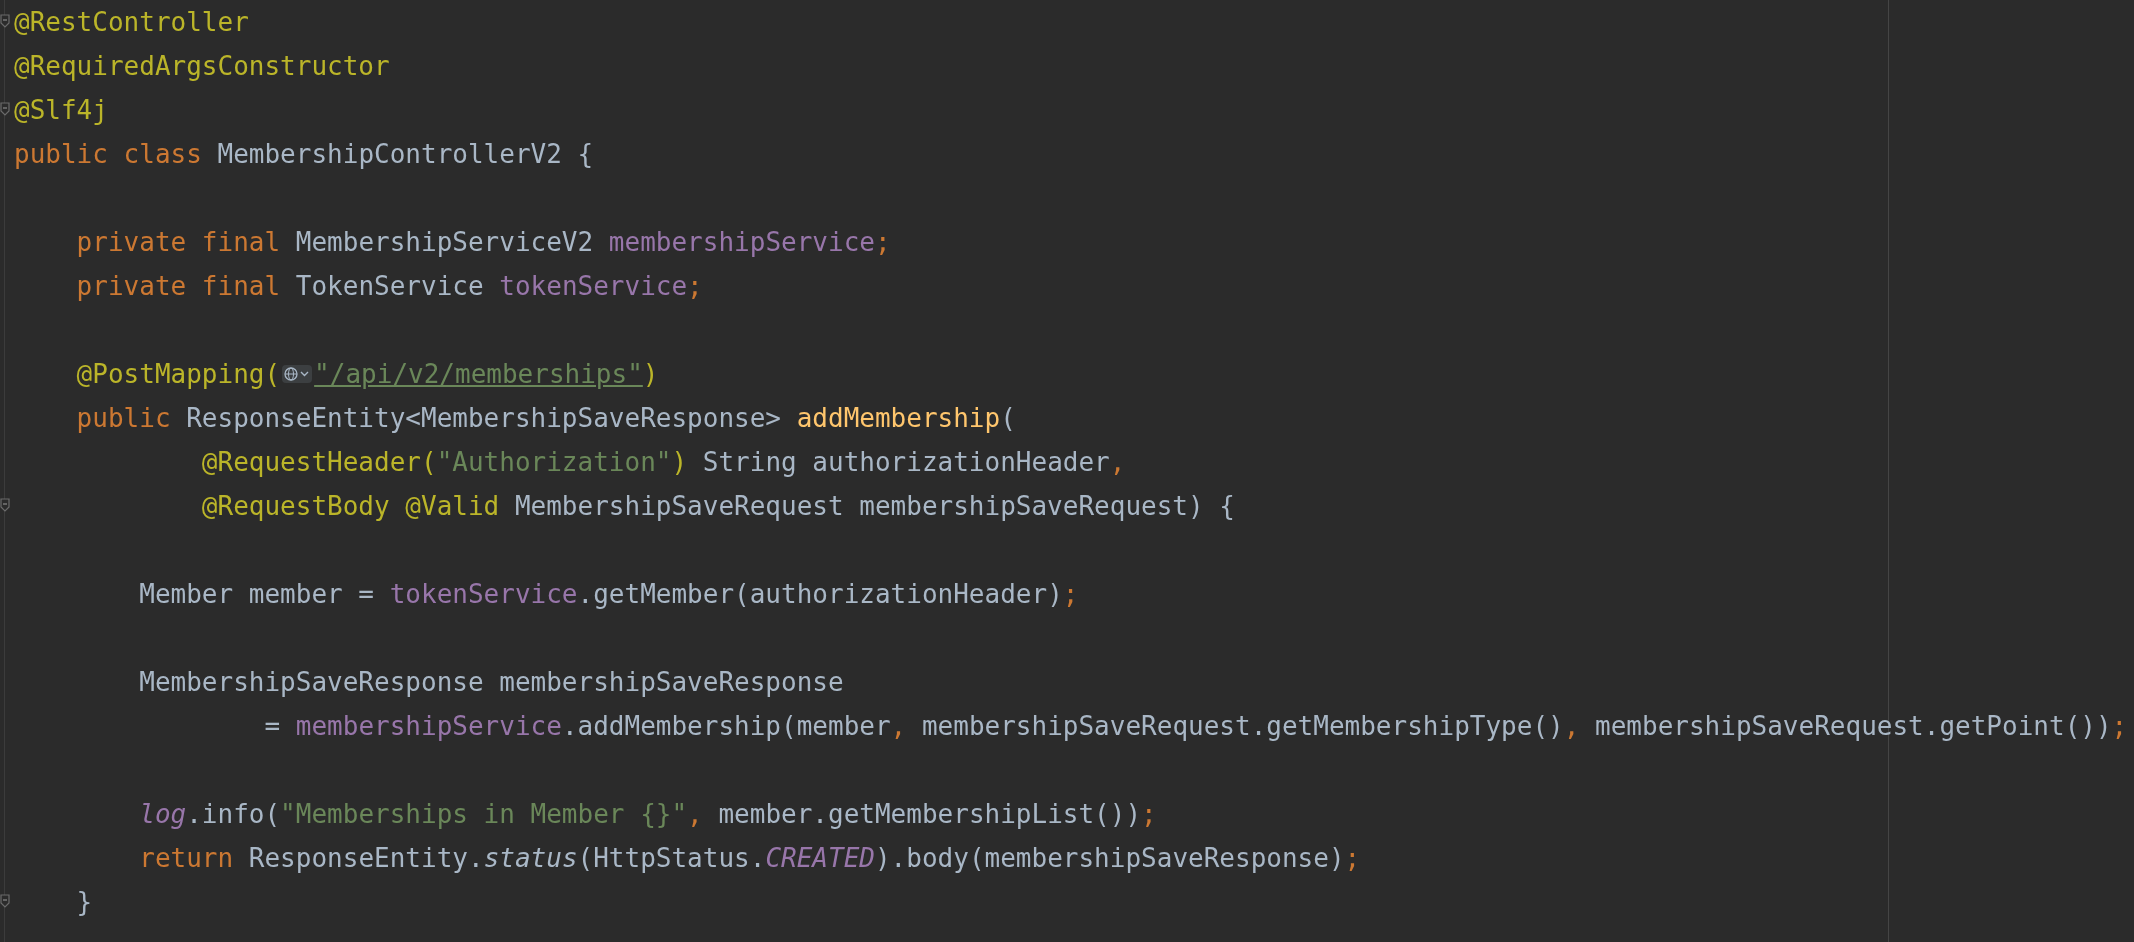  What do you see at coordinates (491, 682) in the screenshot?
I see `code-line: MembershipSaveResponse membershipSaveResponse` at bounding box center [491, 682].